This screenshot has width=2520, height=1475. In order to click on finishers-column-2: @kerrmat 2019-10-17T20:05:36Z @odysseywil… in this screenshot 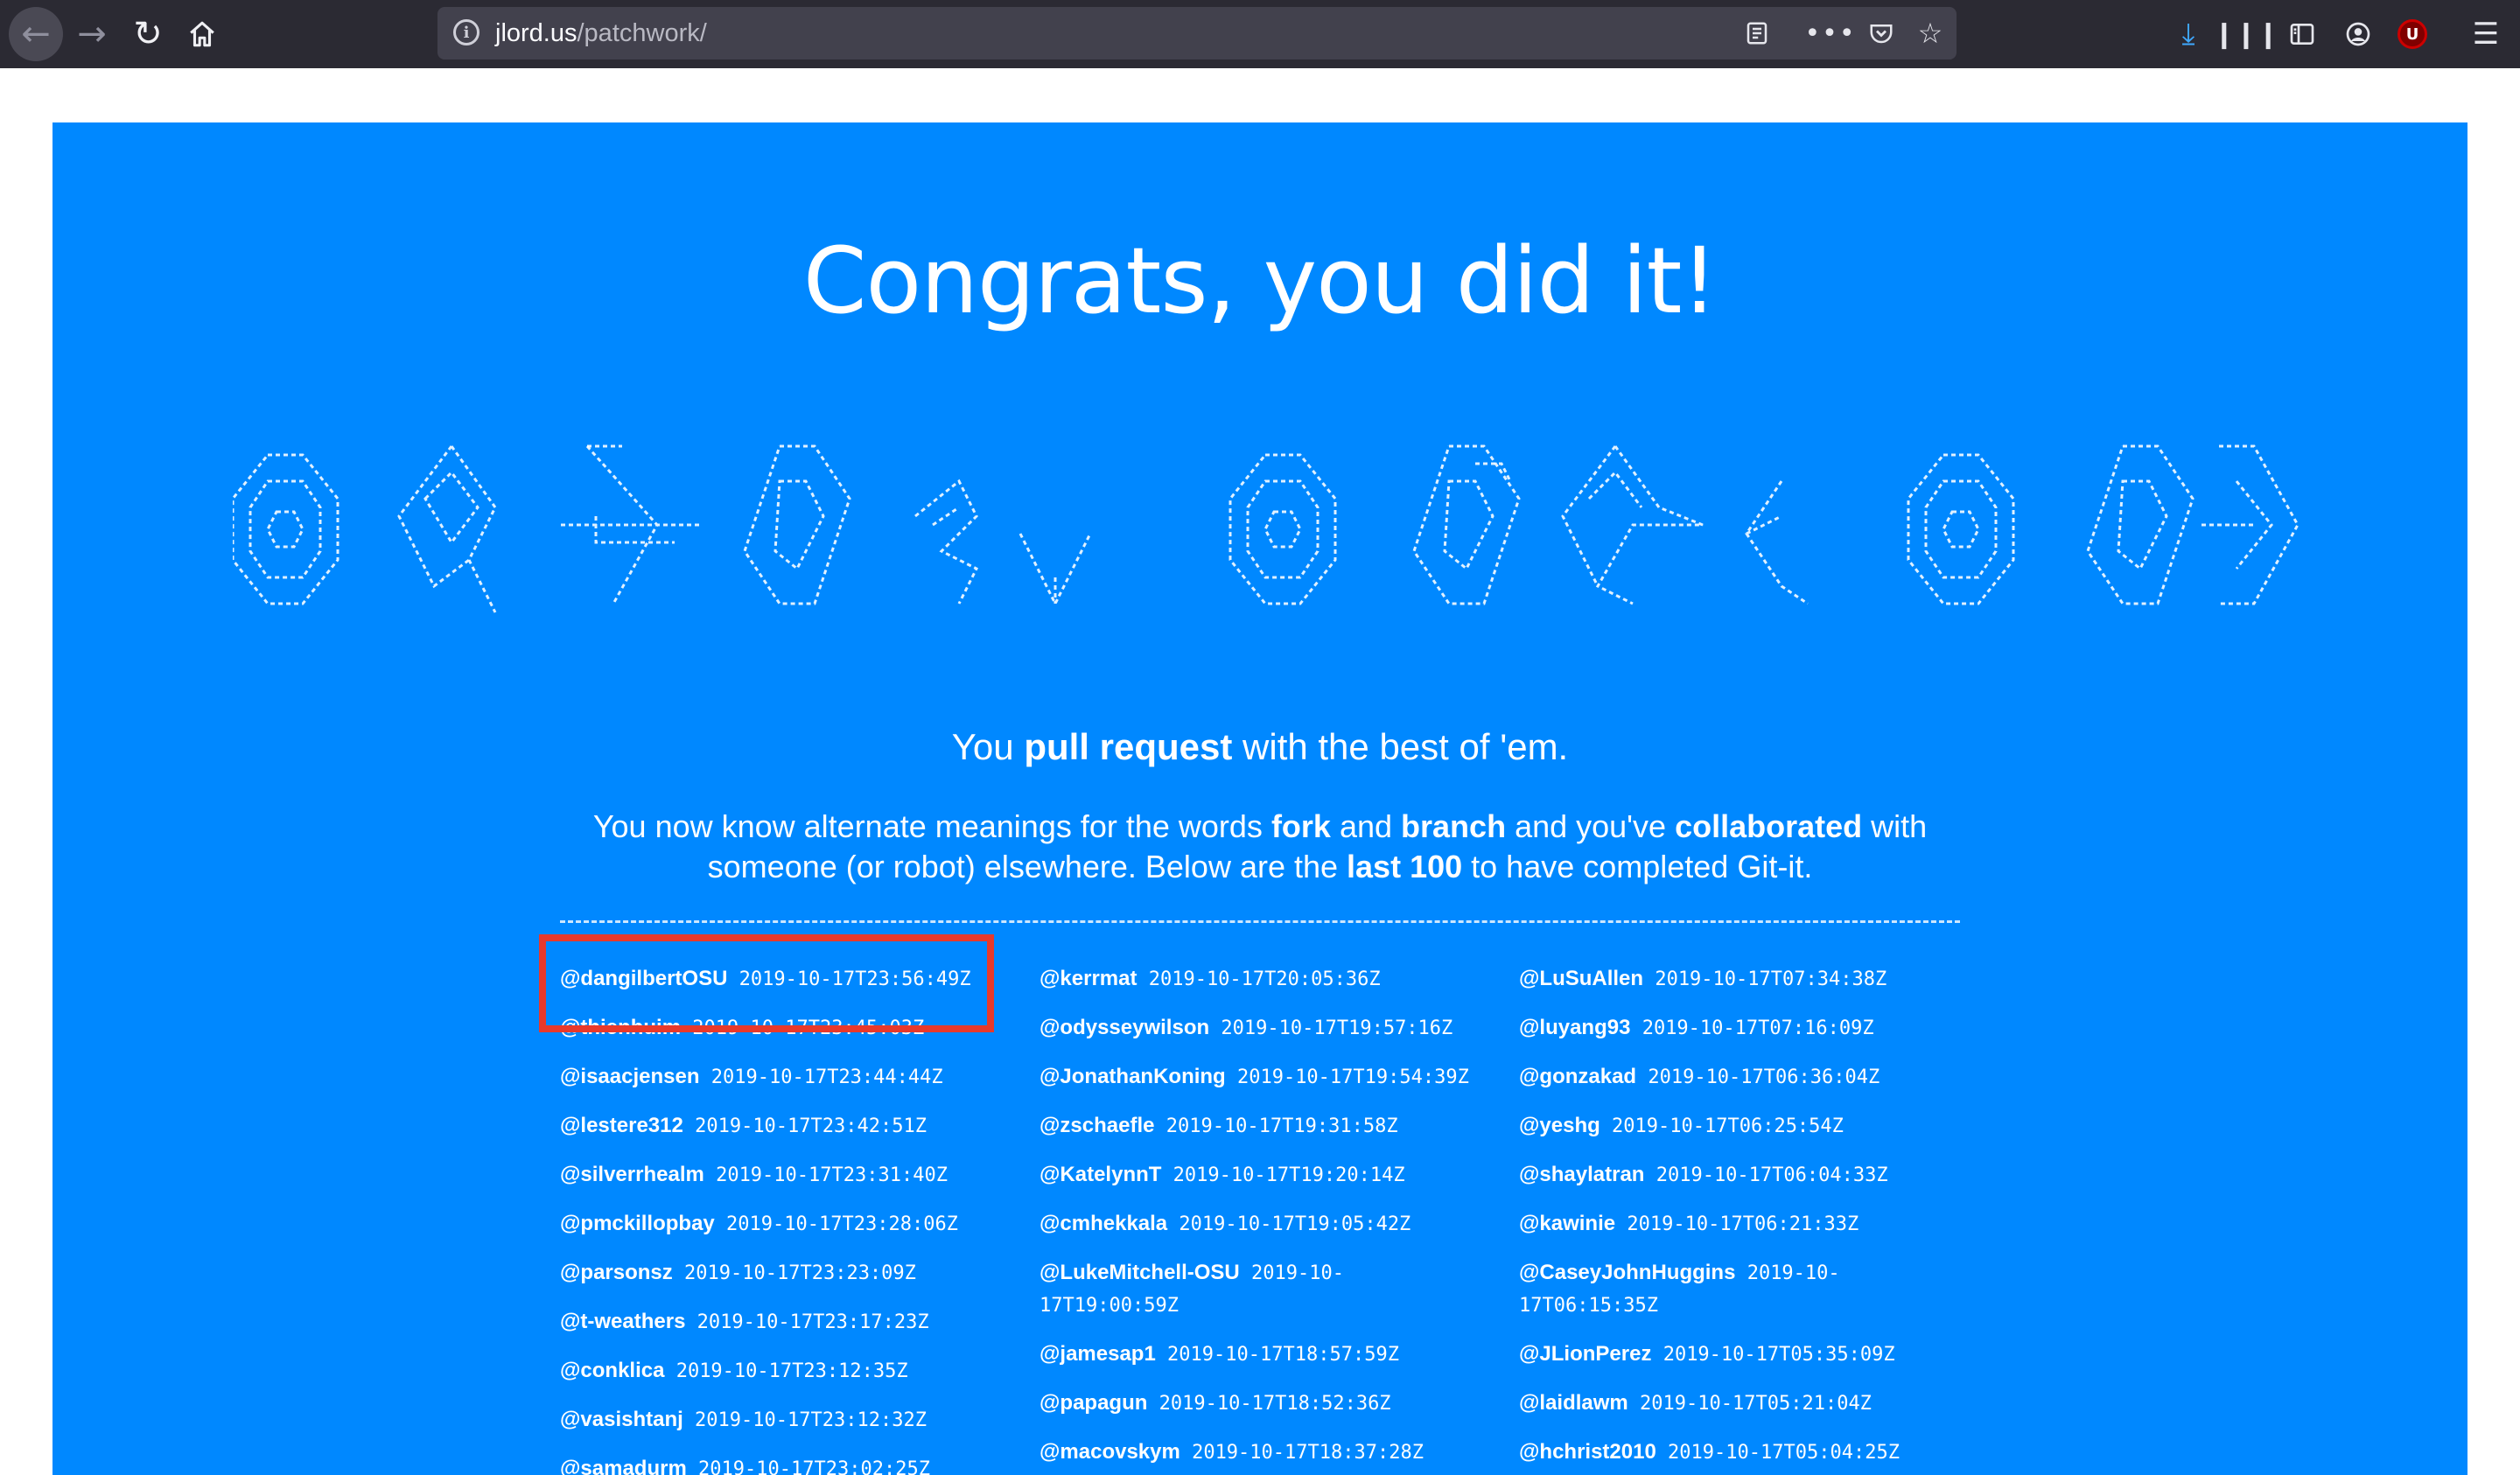, I will do `click(1276, 1218)`.